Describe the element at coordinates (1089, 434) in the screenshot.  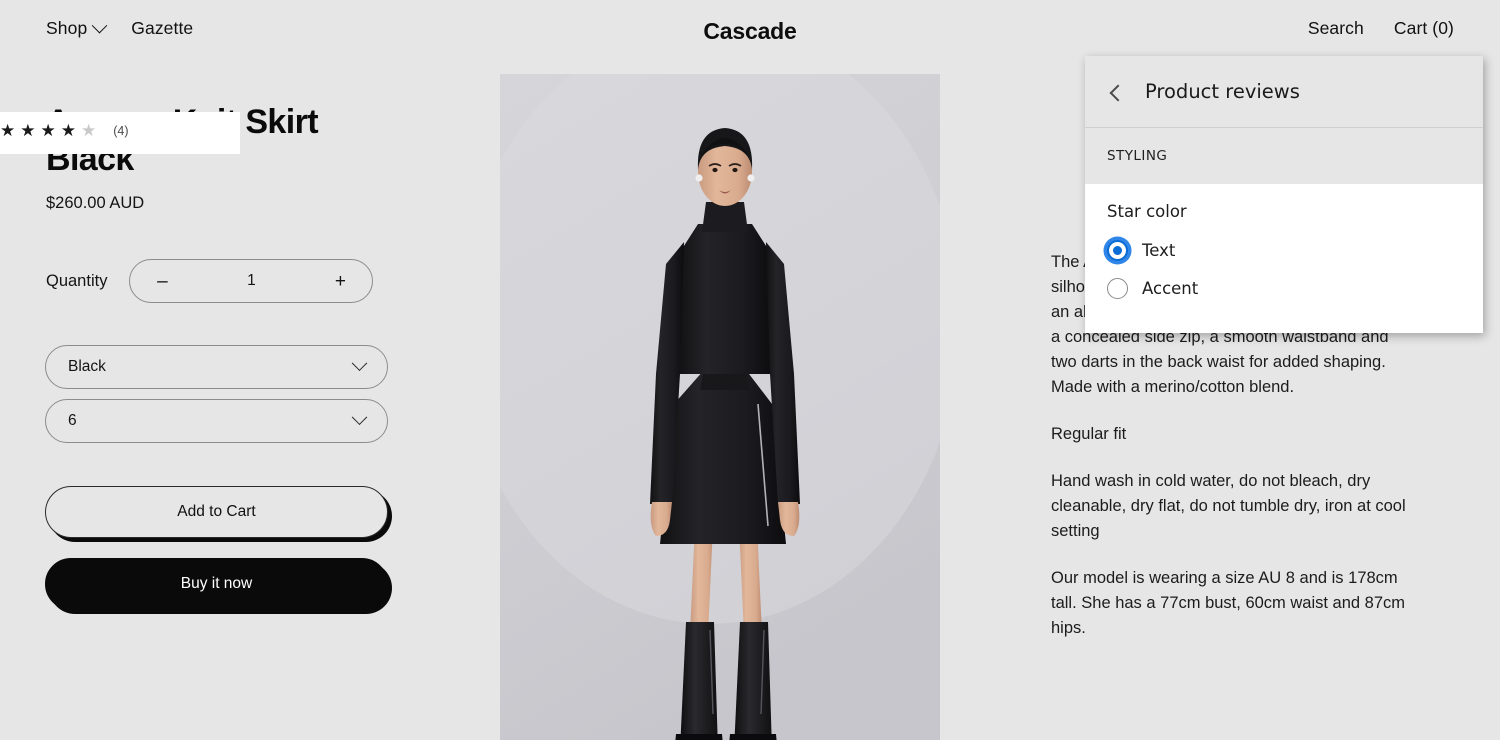
I see `description-paragraph-2: Regular fit` at that location.